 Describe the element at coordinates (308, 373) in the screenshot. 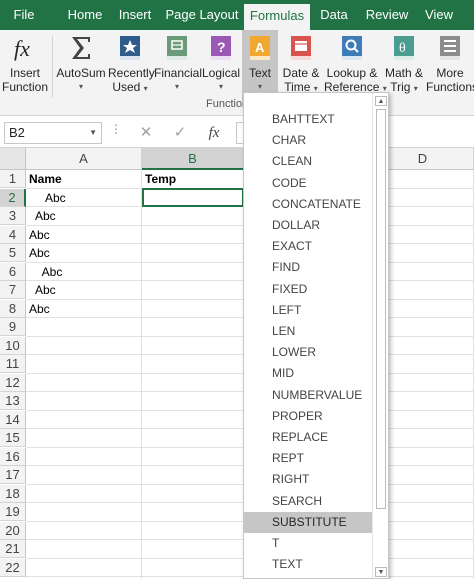

I see `function-item-mid: MID` at that location.